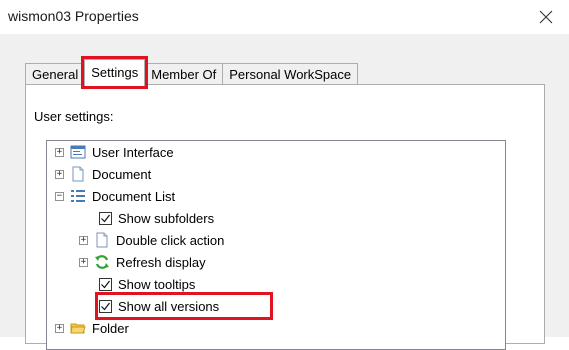  I want to click on tab-general: General, so click(55, 74).